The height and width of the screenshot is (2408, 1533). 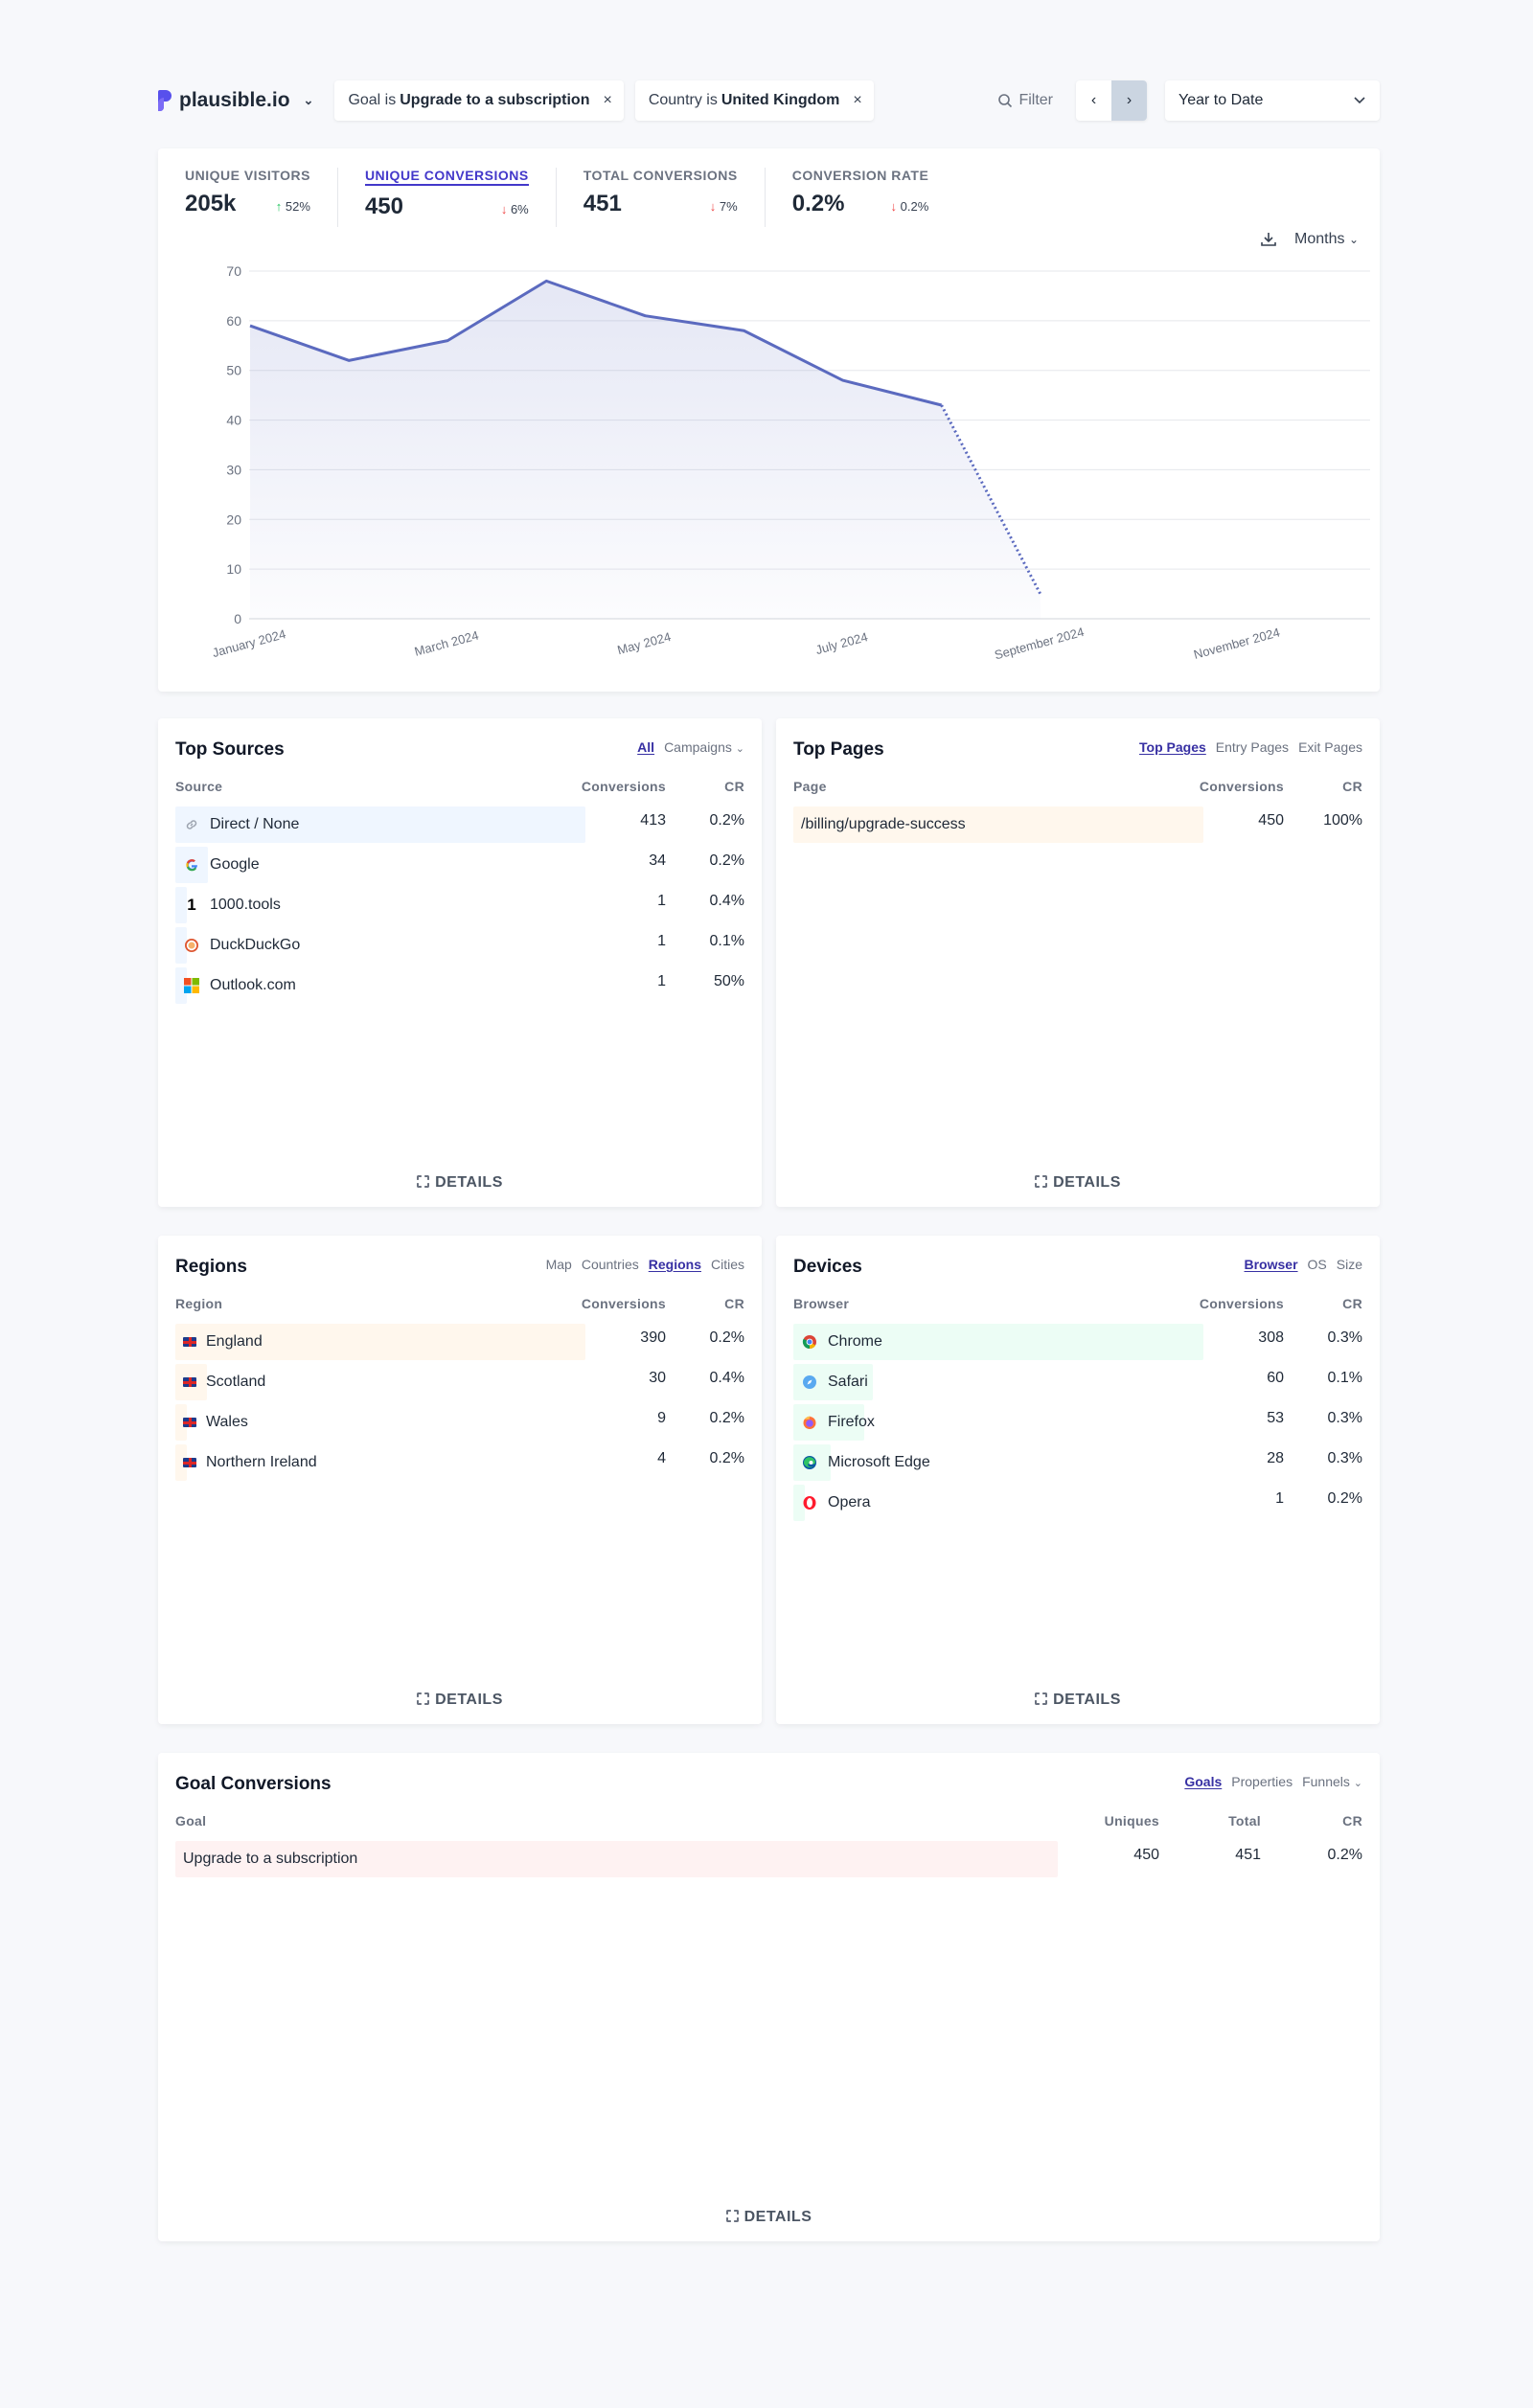 I want to click on list-item: Opera 1 0.2%, so click(x=1077, y=1503).